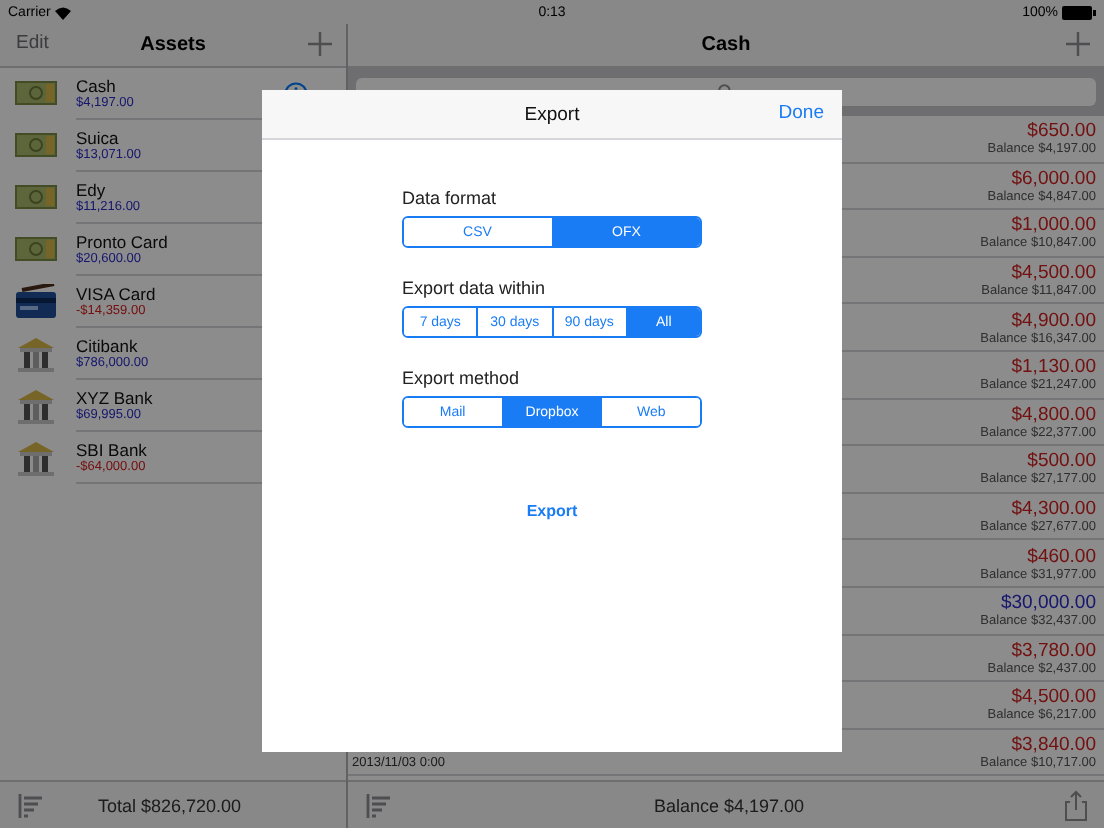 This screenshot has height=828, width=1104. I want to click on done-button: Done, so click(801, 113).